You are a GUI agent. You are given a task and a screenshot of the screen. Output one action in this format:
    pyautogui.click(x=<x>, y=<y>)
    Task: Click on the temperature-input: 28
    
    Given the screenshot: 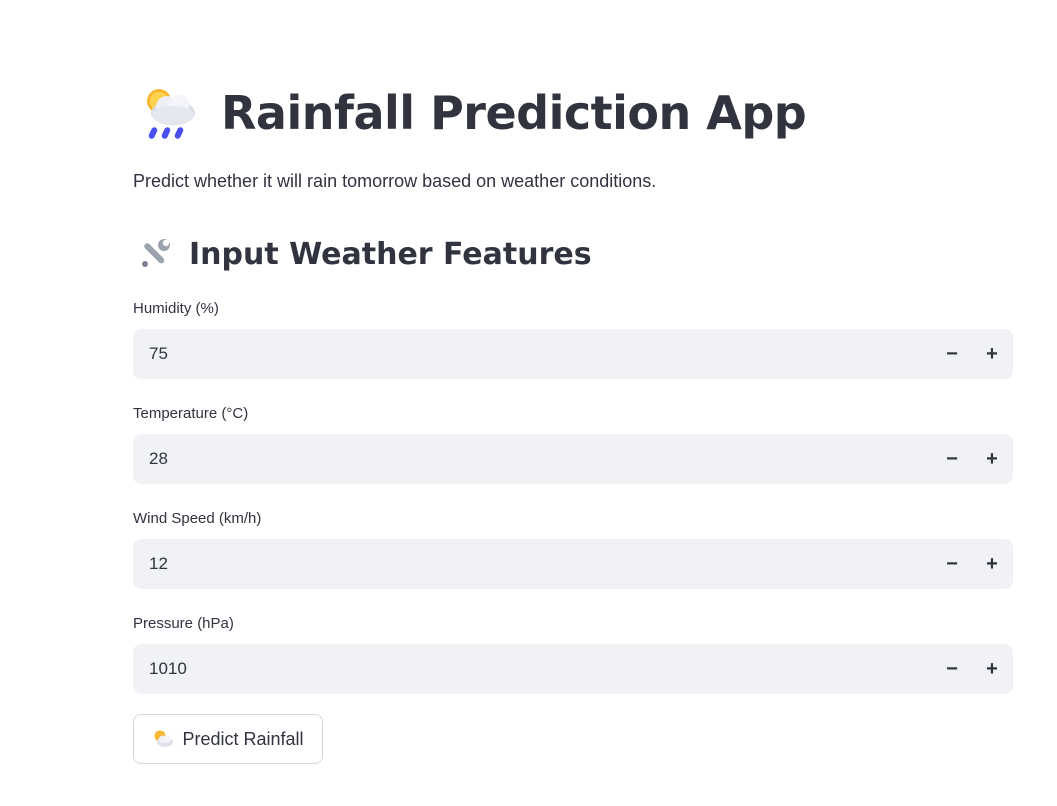 What is the action you would take?
    pyautogui.click(x=532, y=459)
    